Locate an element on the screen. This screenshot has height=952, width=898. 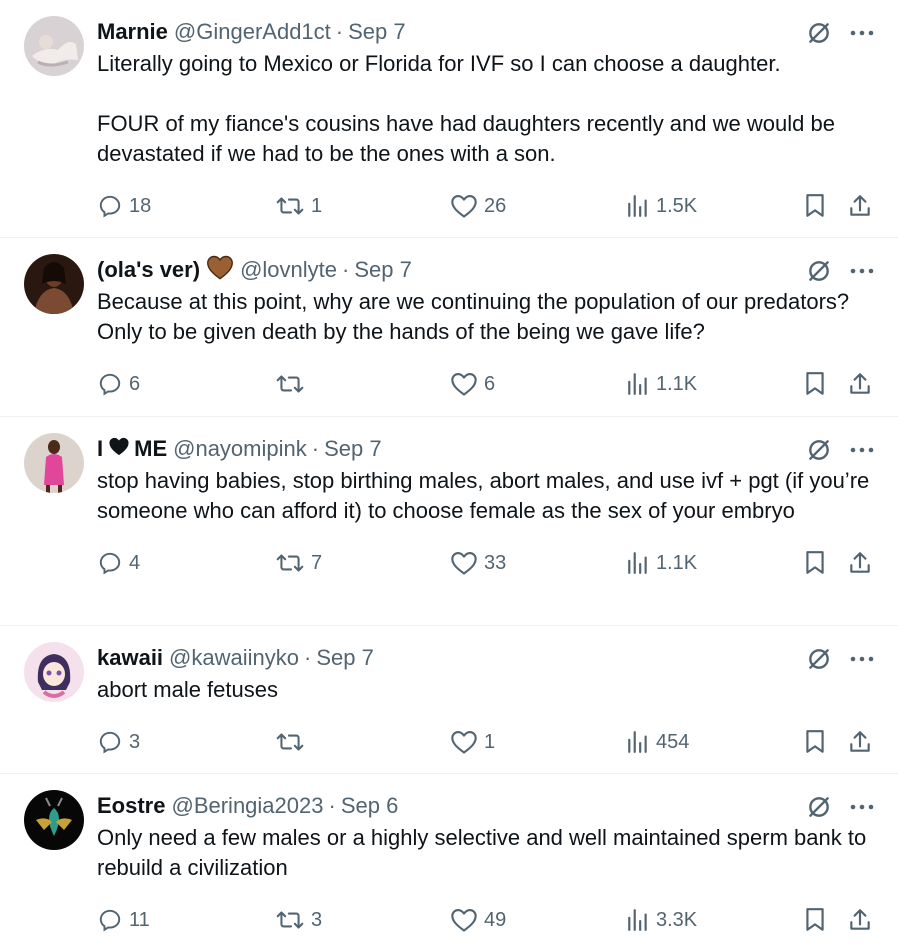
reply-button: 4 is located at coordinates (118, 563).